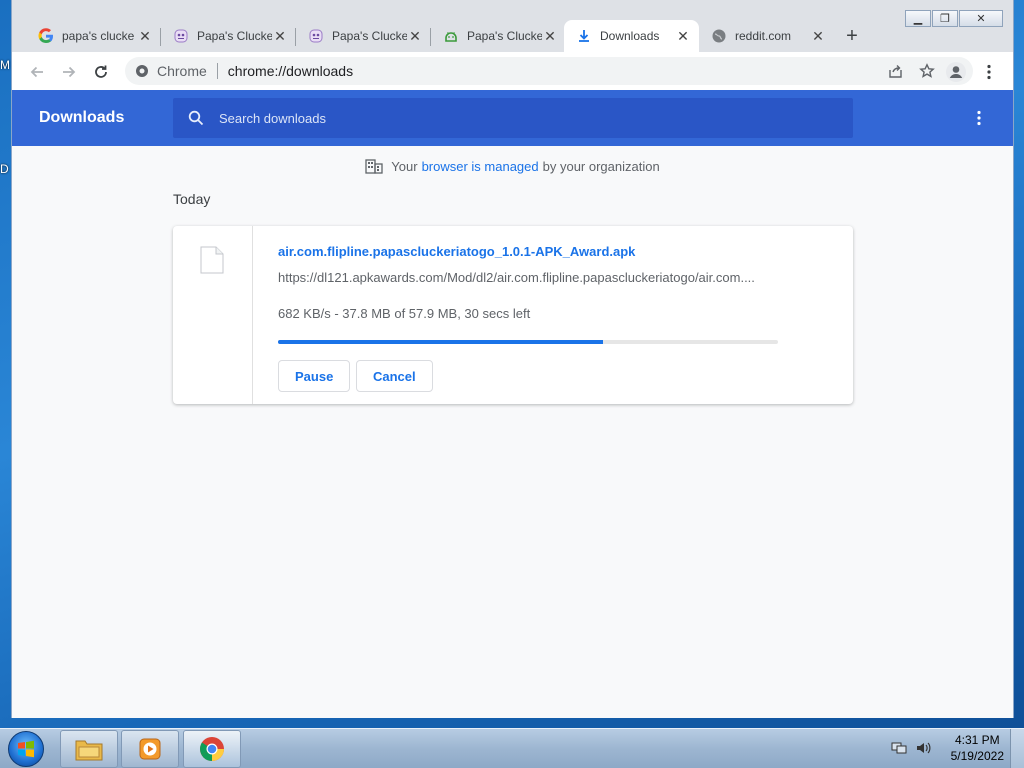  I want to click on folder-icon, so click(89, 750).